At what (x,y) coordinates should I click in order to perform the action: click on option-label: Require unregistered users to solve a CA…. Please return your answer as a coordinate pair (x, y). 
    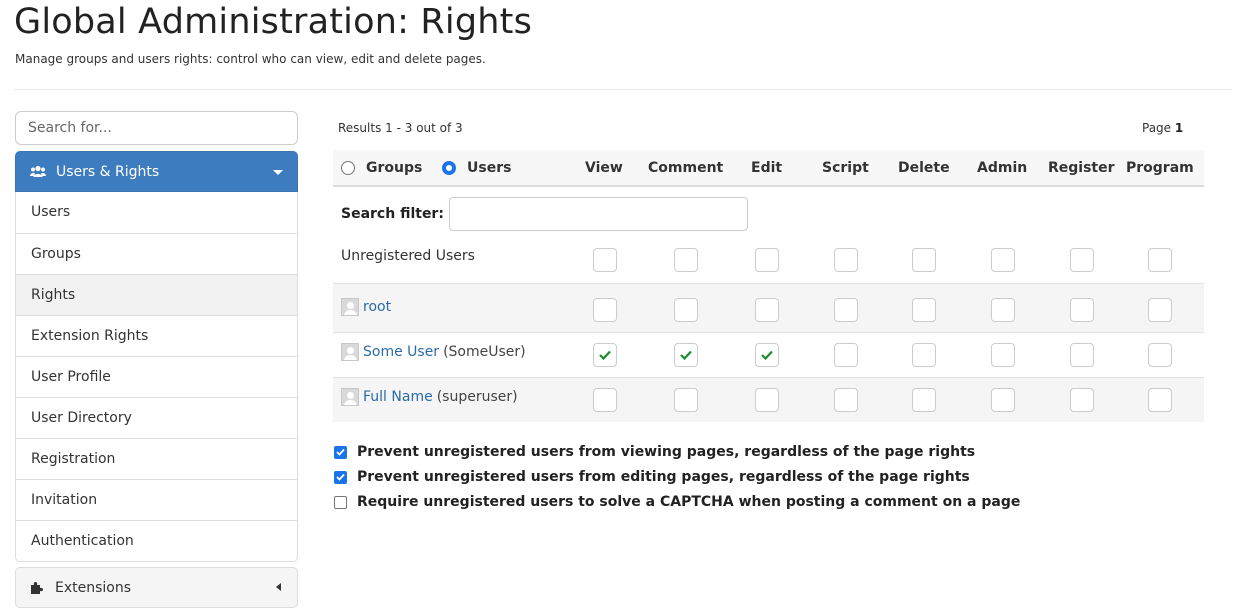
    Looking at the image, I should click on (689, 502).